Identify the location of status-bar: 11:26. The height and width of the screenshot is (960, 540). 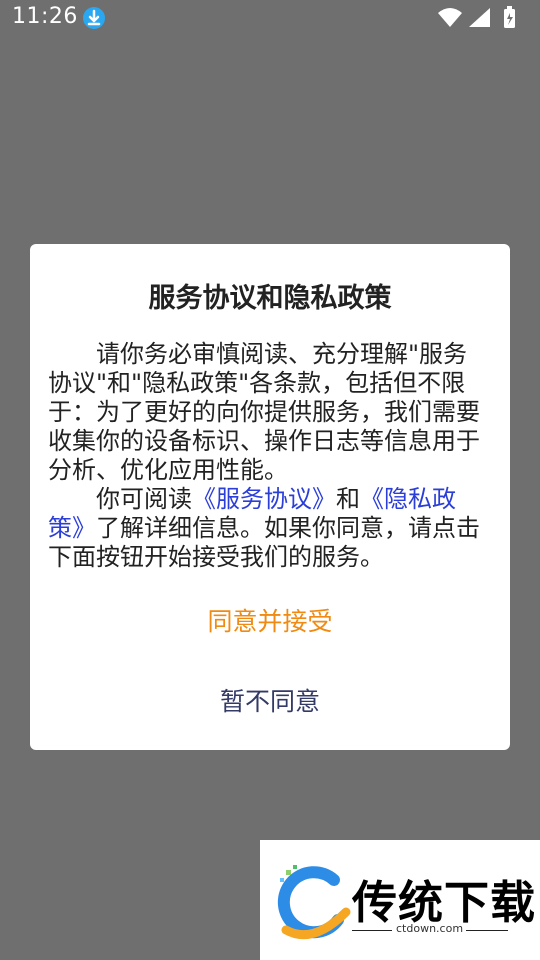
(270, 18).